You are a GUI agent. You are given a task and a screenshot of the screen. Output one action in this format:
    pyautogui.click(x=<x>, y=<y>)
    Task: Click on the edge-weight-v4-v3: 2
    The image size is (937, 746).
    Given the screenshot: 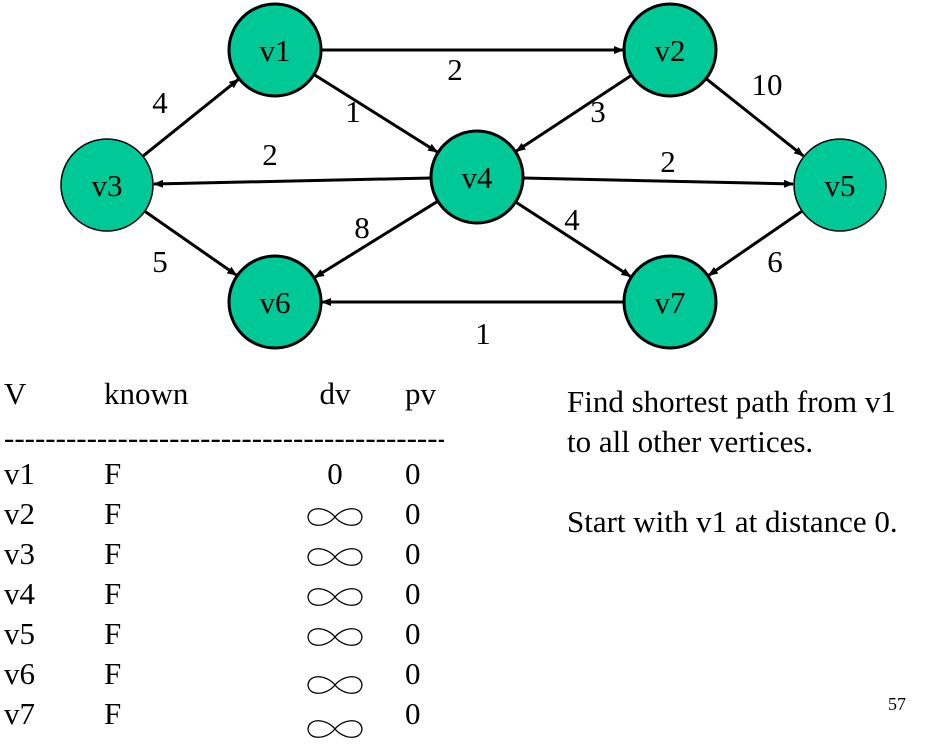 What is the action you would take?
    pyautogui.click(x=270, y=154)
    